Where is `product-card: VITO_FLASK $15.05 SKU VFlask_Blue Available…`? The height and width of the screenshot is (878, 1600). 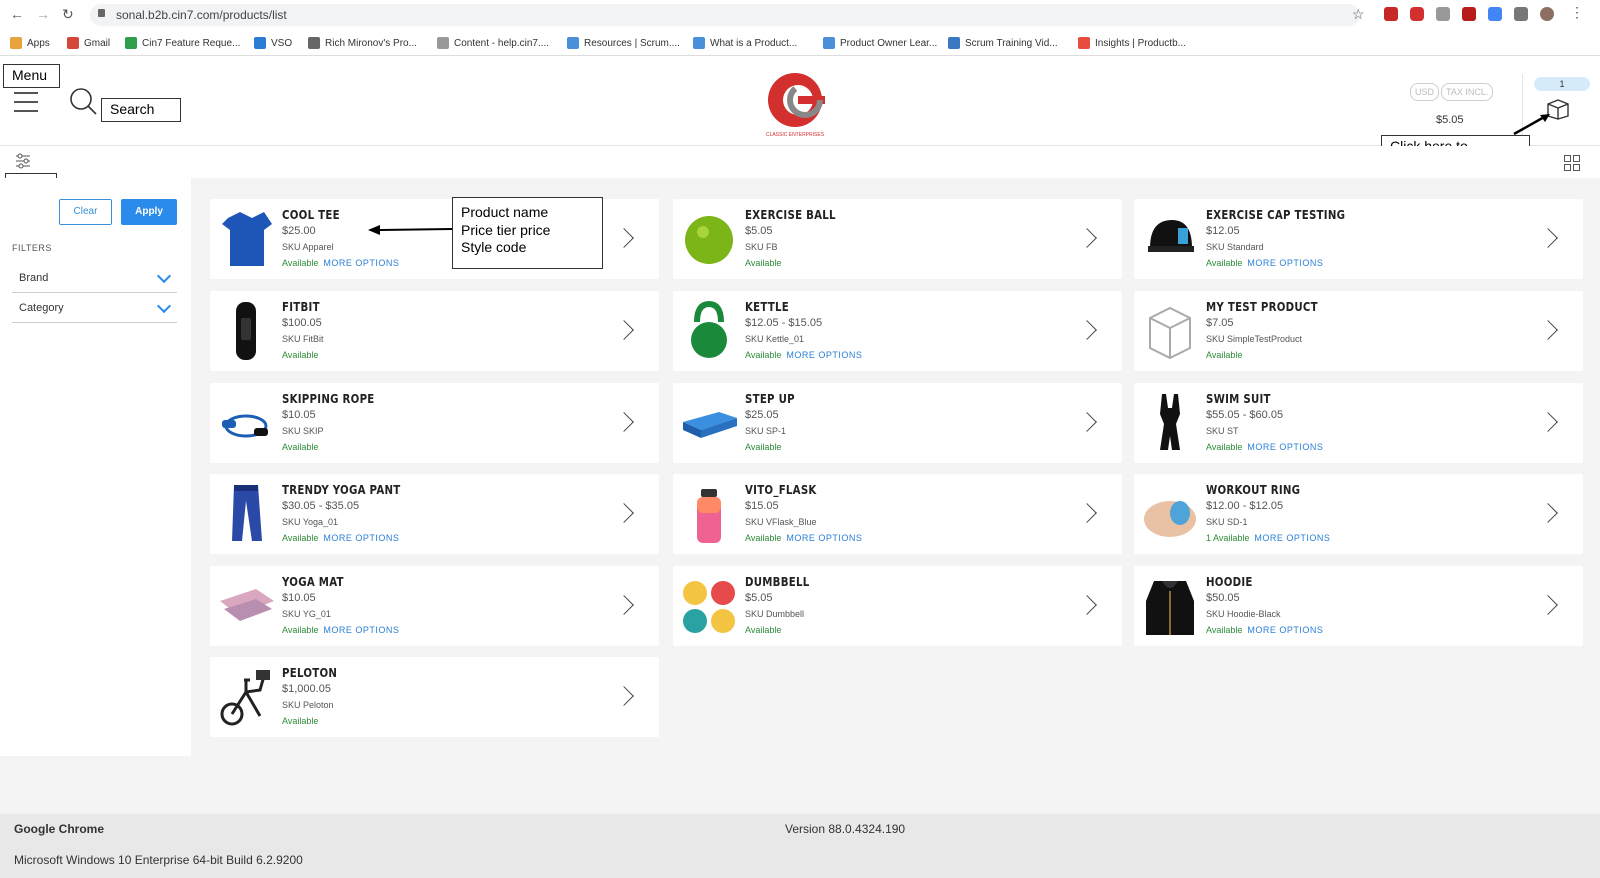
product-card: VITO_FLASK $15.05 SKU VFlask_Blue Available… is located at coordinates (897, 514).